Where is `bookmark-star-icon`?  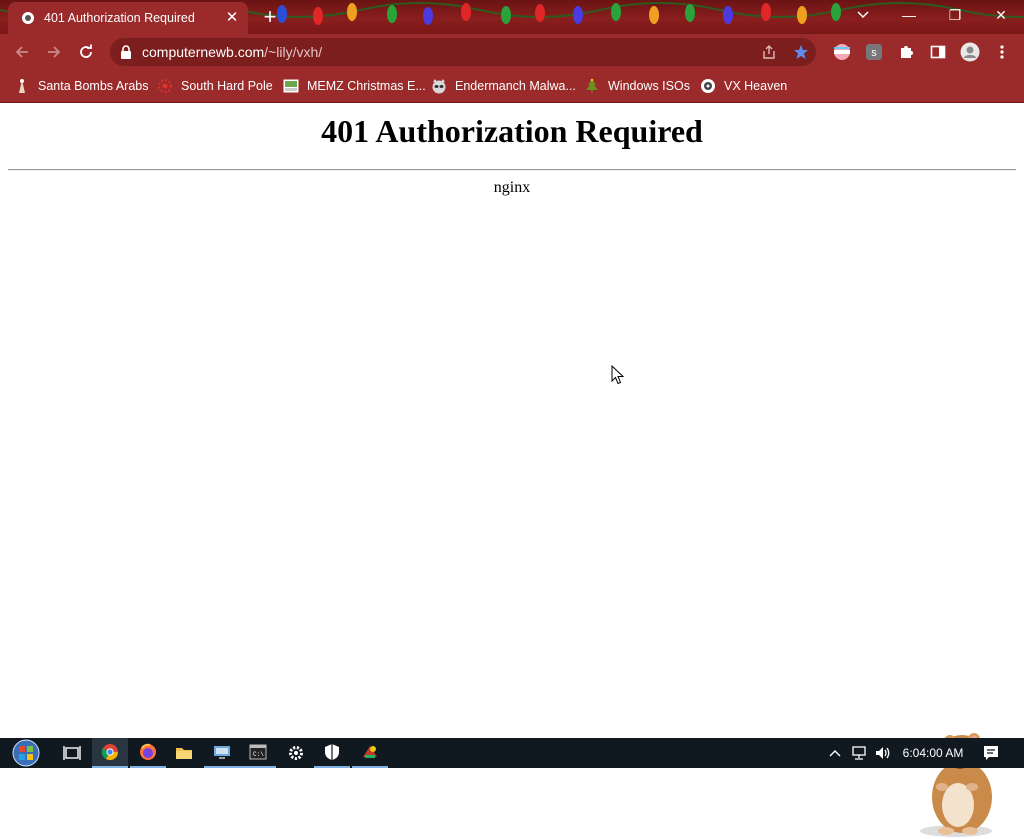
bookmark-star-icon is located at coordinates (801, 52).